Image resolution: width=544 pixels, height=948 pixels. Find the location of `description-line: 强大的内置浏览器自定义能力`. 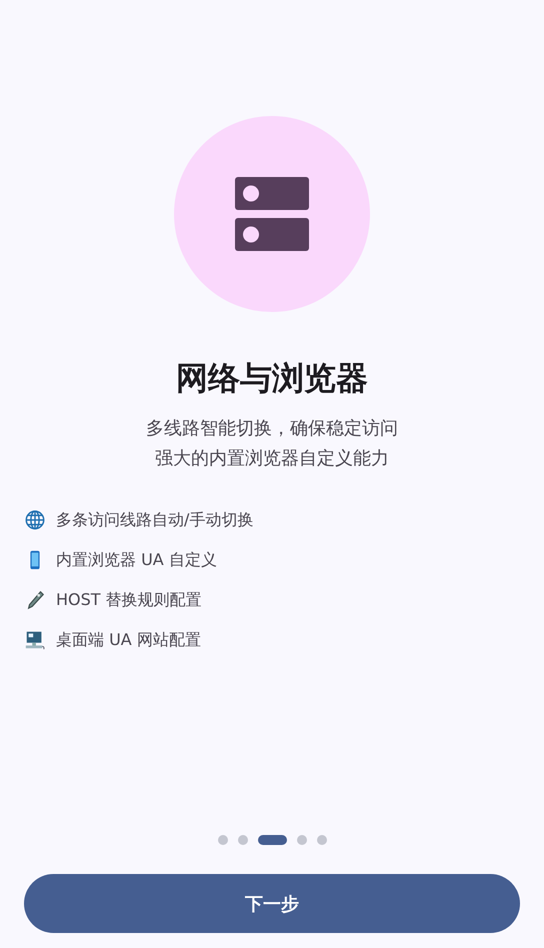

description-line: 强大的内置浏览器自定义能力 is located at coordinates (272, 459).